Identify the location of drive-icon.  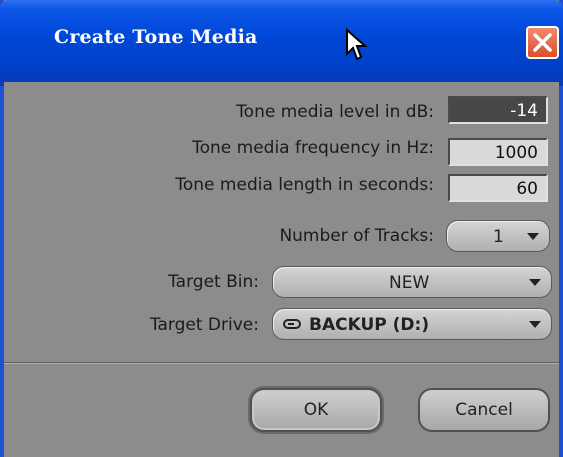
(292, 324).